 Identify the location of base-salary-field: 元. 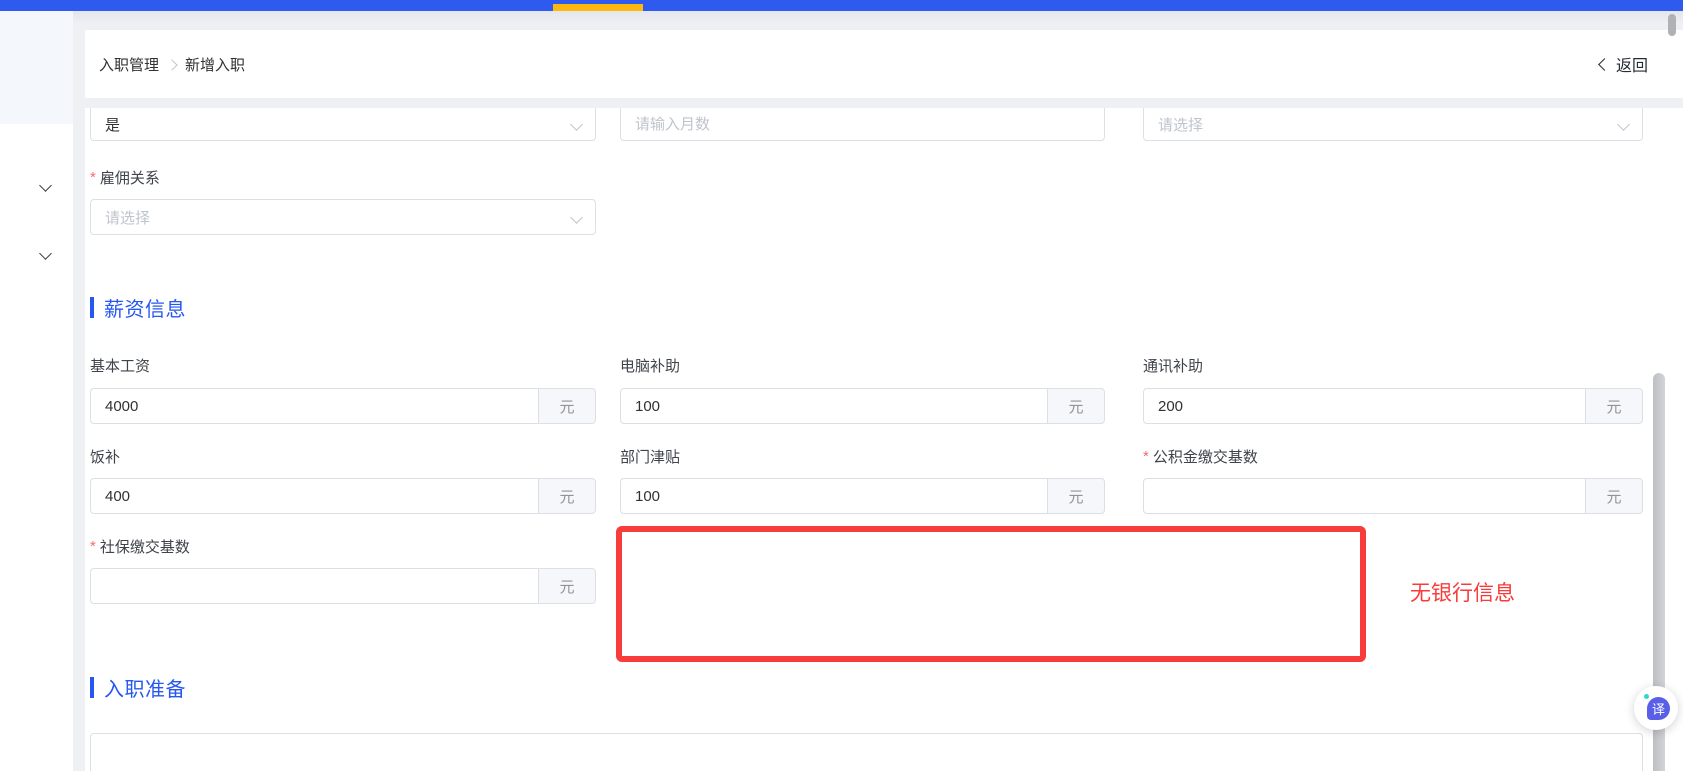
(343, 406).